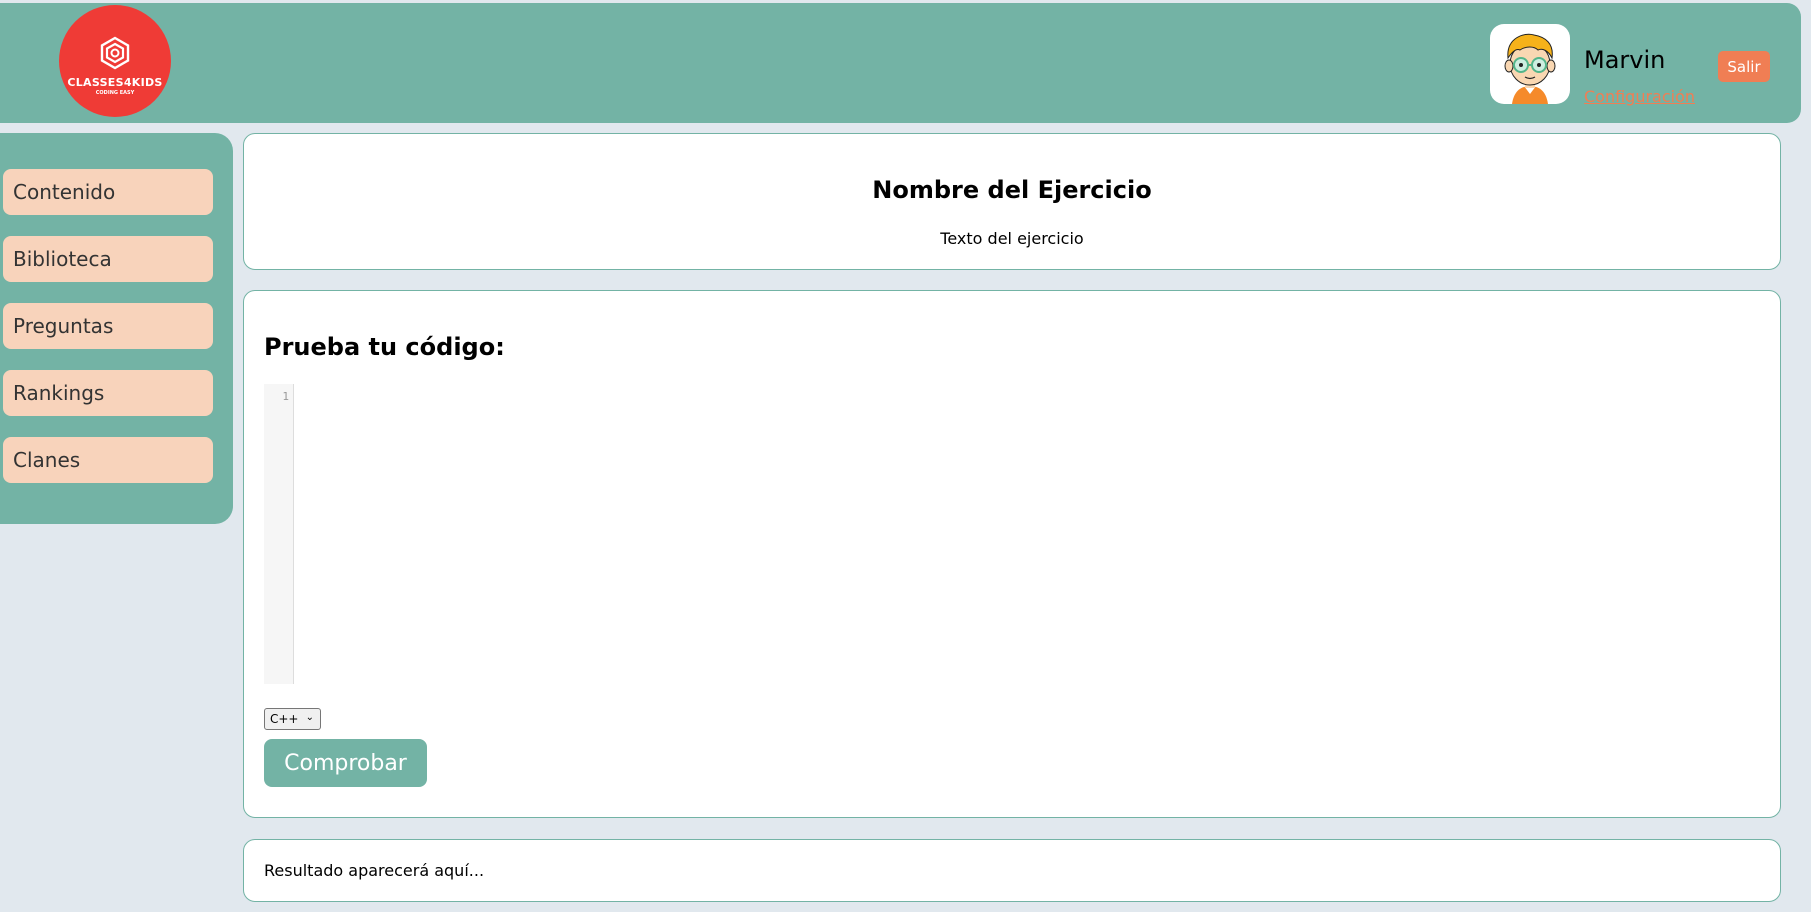 This screenshot has width=1811, height=912. What do you see at coordinates (284, 719) in the screenshot?
I see `language-selected-value: C++` at bounding box center [284, 719].